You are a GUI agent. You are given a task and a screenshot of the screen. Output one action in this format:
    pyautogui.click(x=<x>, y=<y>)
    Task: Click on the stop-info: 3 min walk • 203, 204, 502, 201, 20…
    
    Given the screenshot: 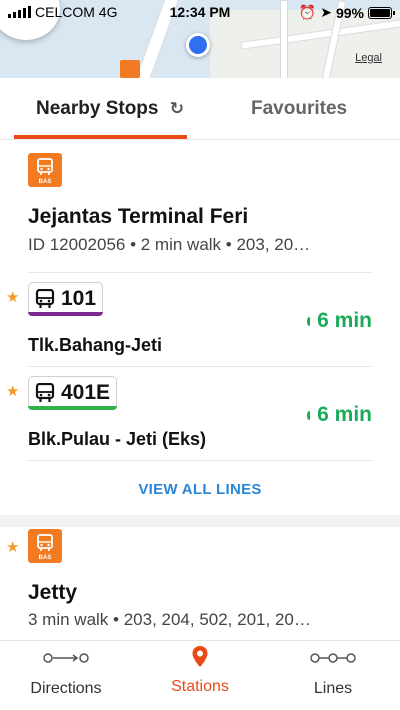 What is the action you would take?
    pyautogui.click(x=169, y=619)
    